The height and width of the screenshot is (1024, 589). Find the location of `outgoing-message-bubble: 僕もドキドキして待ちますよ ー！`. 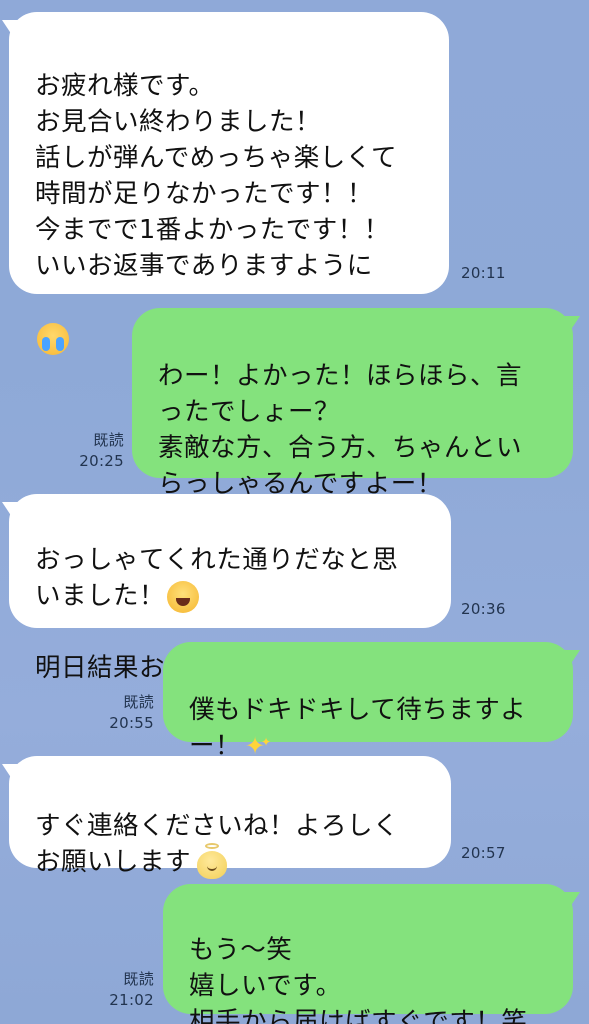

outgoing-message-bubble: 僕もドキドキして待ちますよ ー！ is located at coordinates (368, 703).